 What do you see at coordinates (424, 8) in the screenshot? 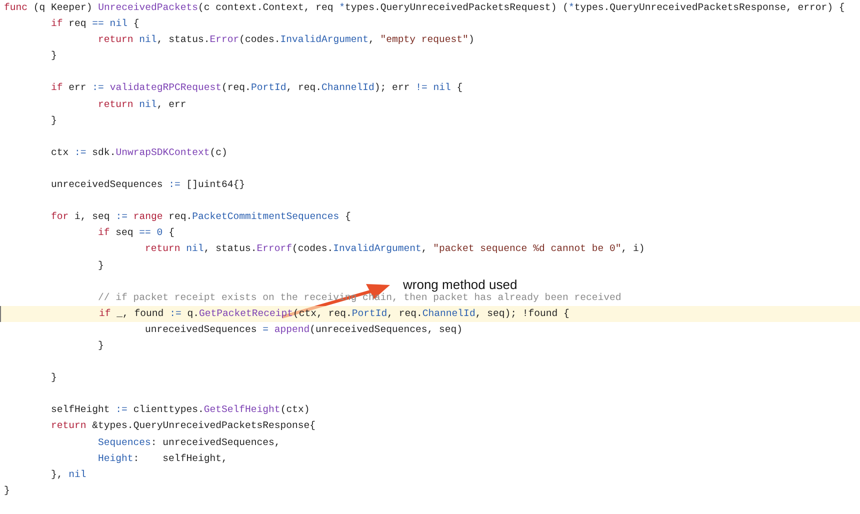
I see `code-line: func (q Keeper) UnreceivedPackets(c context.Context, req *types.QueryUnreceivedPacketsRequest) (*types.QueryUnreceivedPacketsResponse, error) {` at bounding box center [424, 8].